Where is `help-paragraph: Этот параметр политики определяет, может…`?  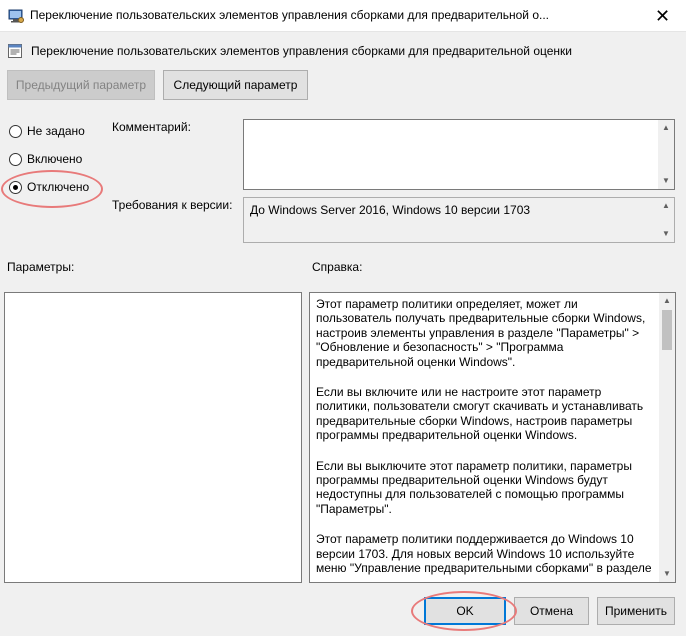 help-paragraph: Этот параметр политики определяет, может… is located at coordinates (481, 333).